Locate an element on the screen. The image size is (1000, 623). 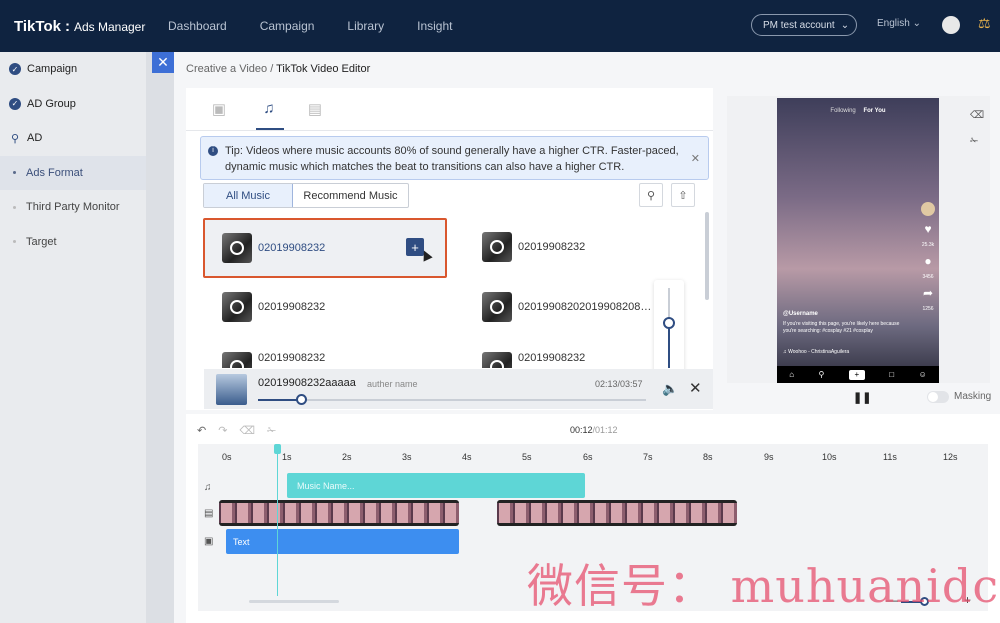
sidebar-item-ad-group: ✓ AD Group is located at coordinates (73, 104).